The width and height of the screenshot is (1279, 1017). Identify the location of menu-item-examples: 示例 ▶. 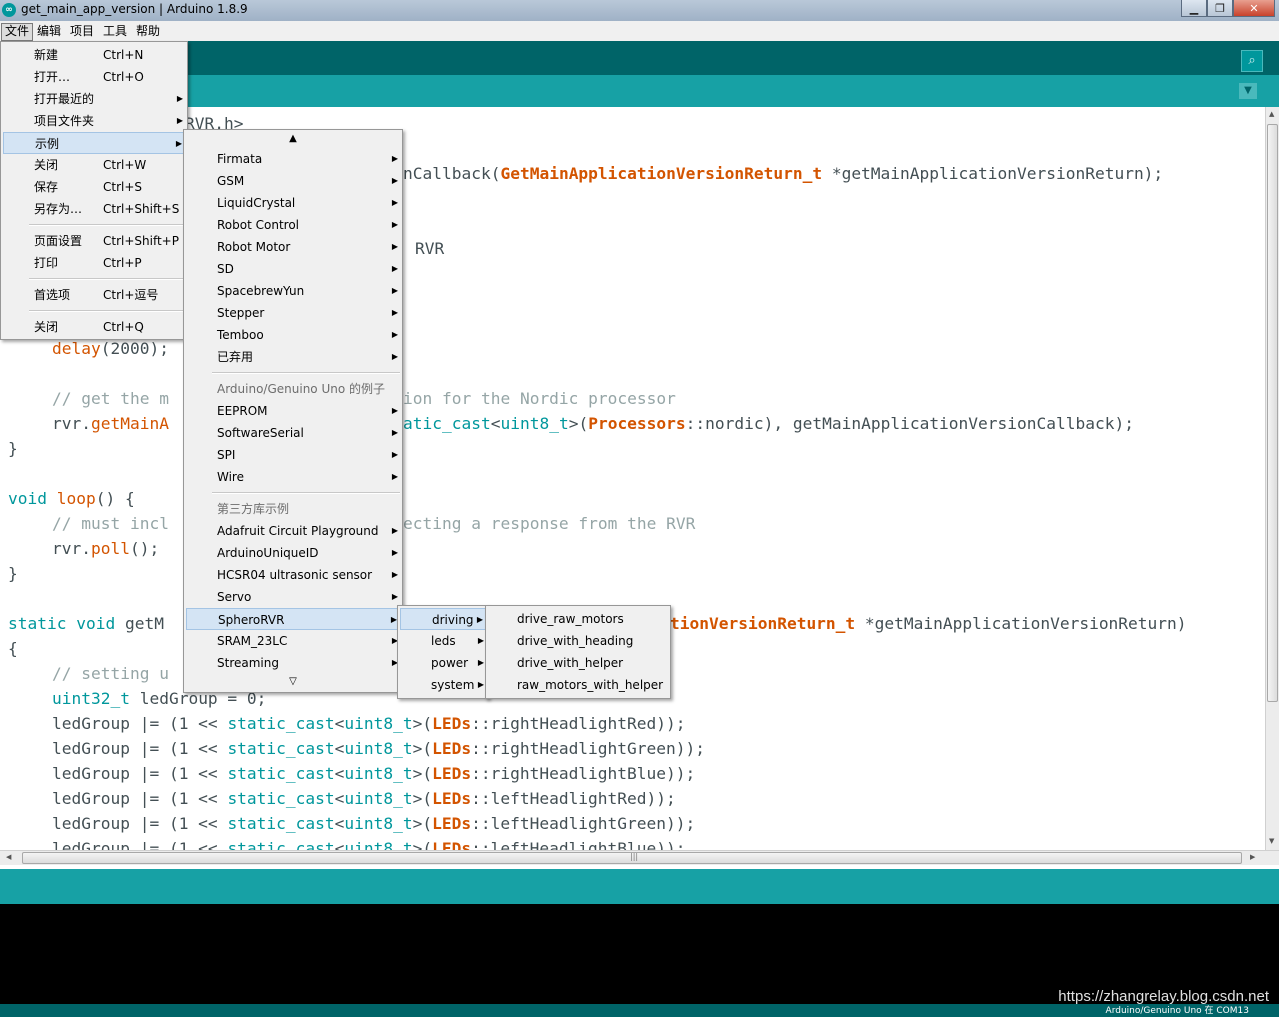
(94, 143).